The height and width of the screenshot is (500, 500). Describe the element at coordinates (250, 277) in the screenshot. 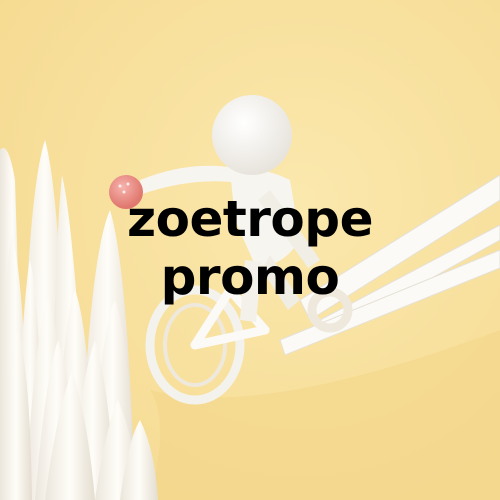

I see `title-line-2: promo` at that location.